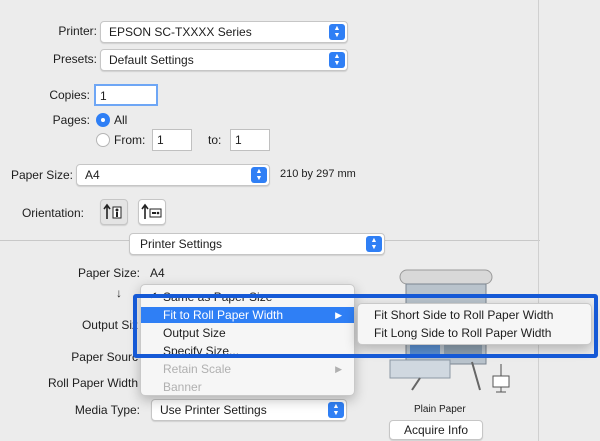  What do you see at coordinates (180, 32) in the screenshot?
I see `printer-value: EPSON SC-TXXXX Series` at bounding box center [180, 32].